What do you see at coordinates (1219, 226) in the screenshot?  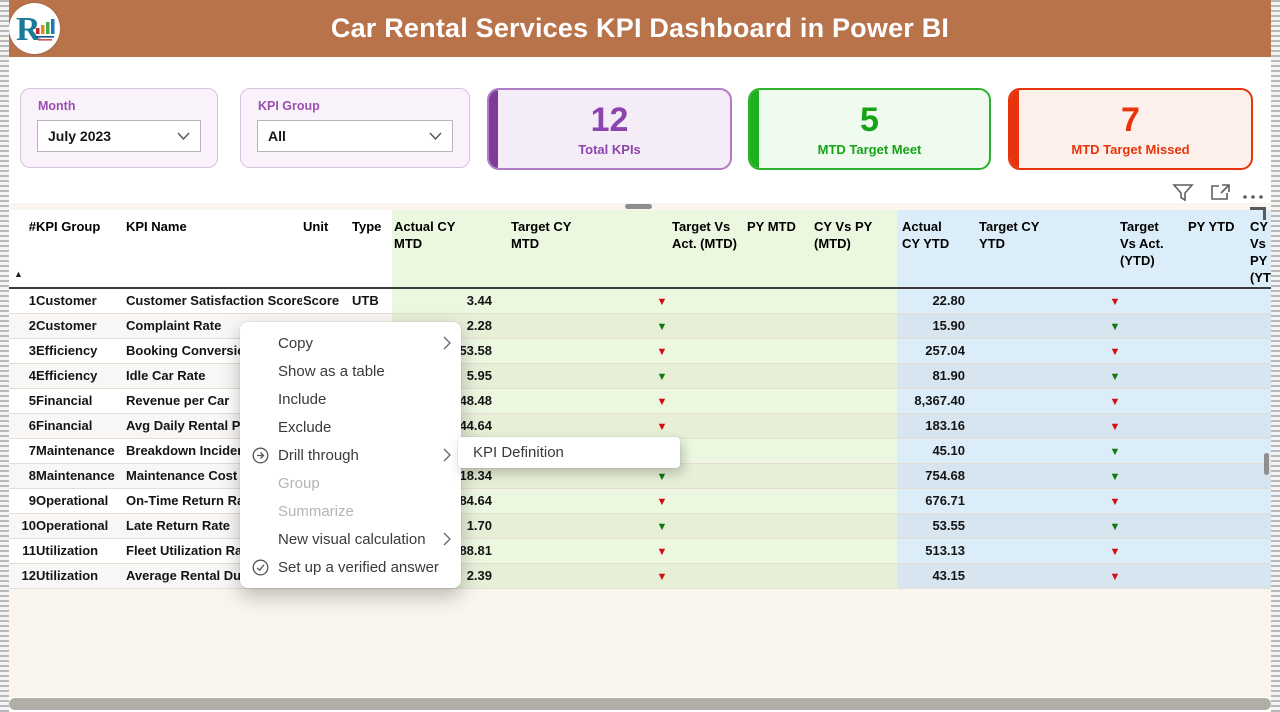 I see `column-header-py-ytd: PY YTD` at bounding box center [1219, 226].